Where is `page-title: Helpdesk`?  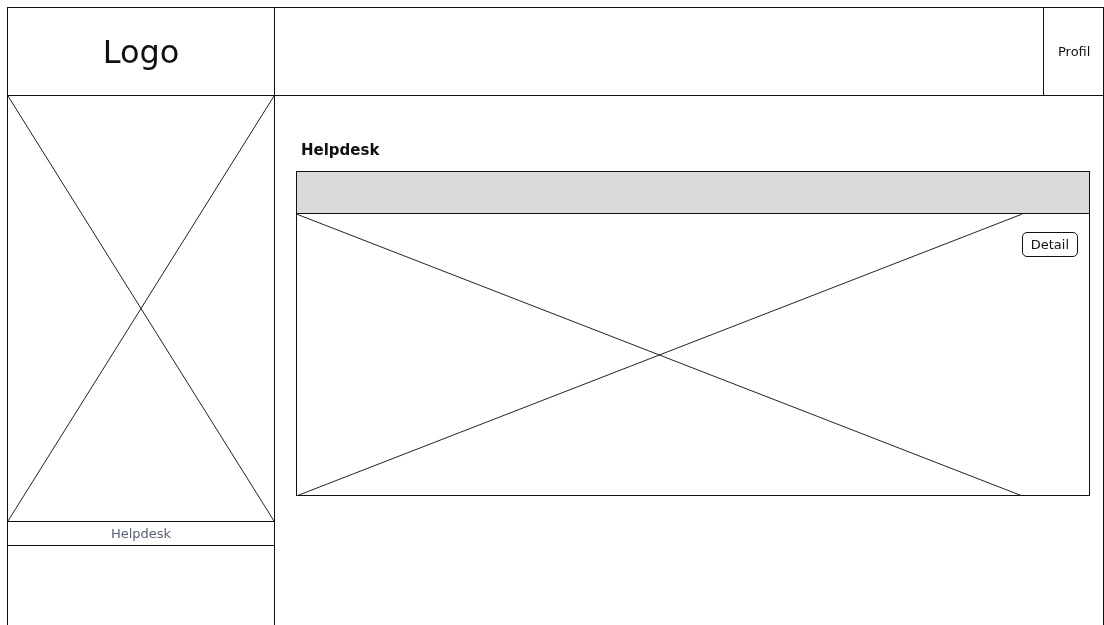 page-title: Helpdesk is located at coordinates (341, 150).